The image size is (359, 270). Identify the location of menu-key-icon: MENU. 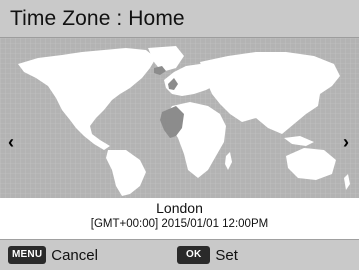
(27, 255).